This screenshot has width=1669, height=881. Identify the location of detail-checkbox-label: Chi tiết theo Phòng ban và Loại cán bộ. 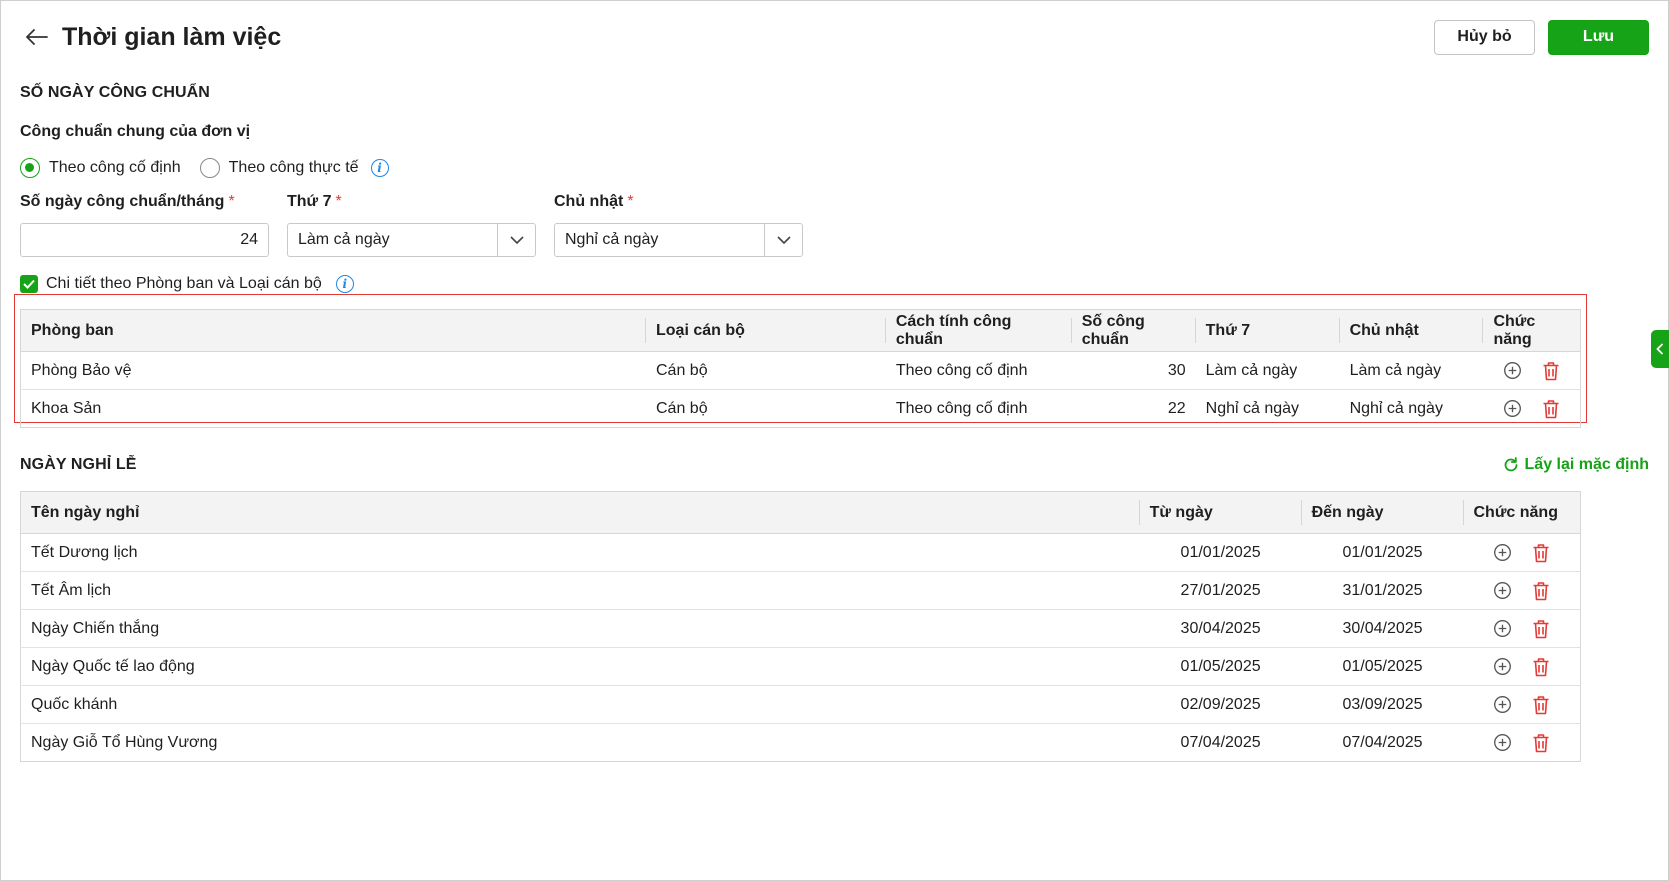
(184, 283).